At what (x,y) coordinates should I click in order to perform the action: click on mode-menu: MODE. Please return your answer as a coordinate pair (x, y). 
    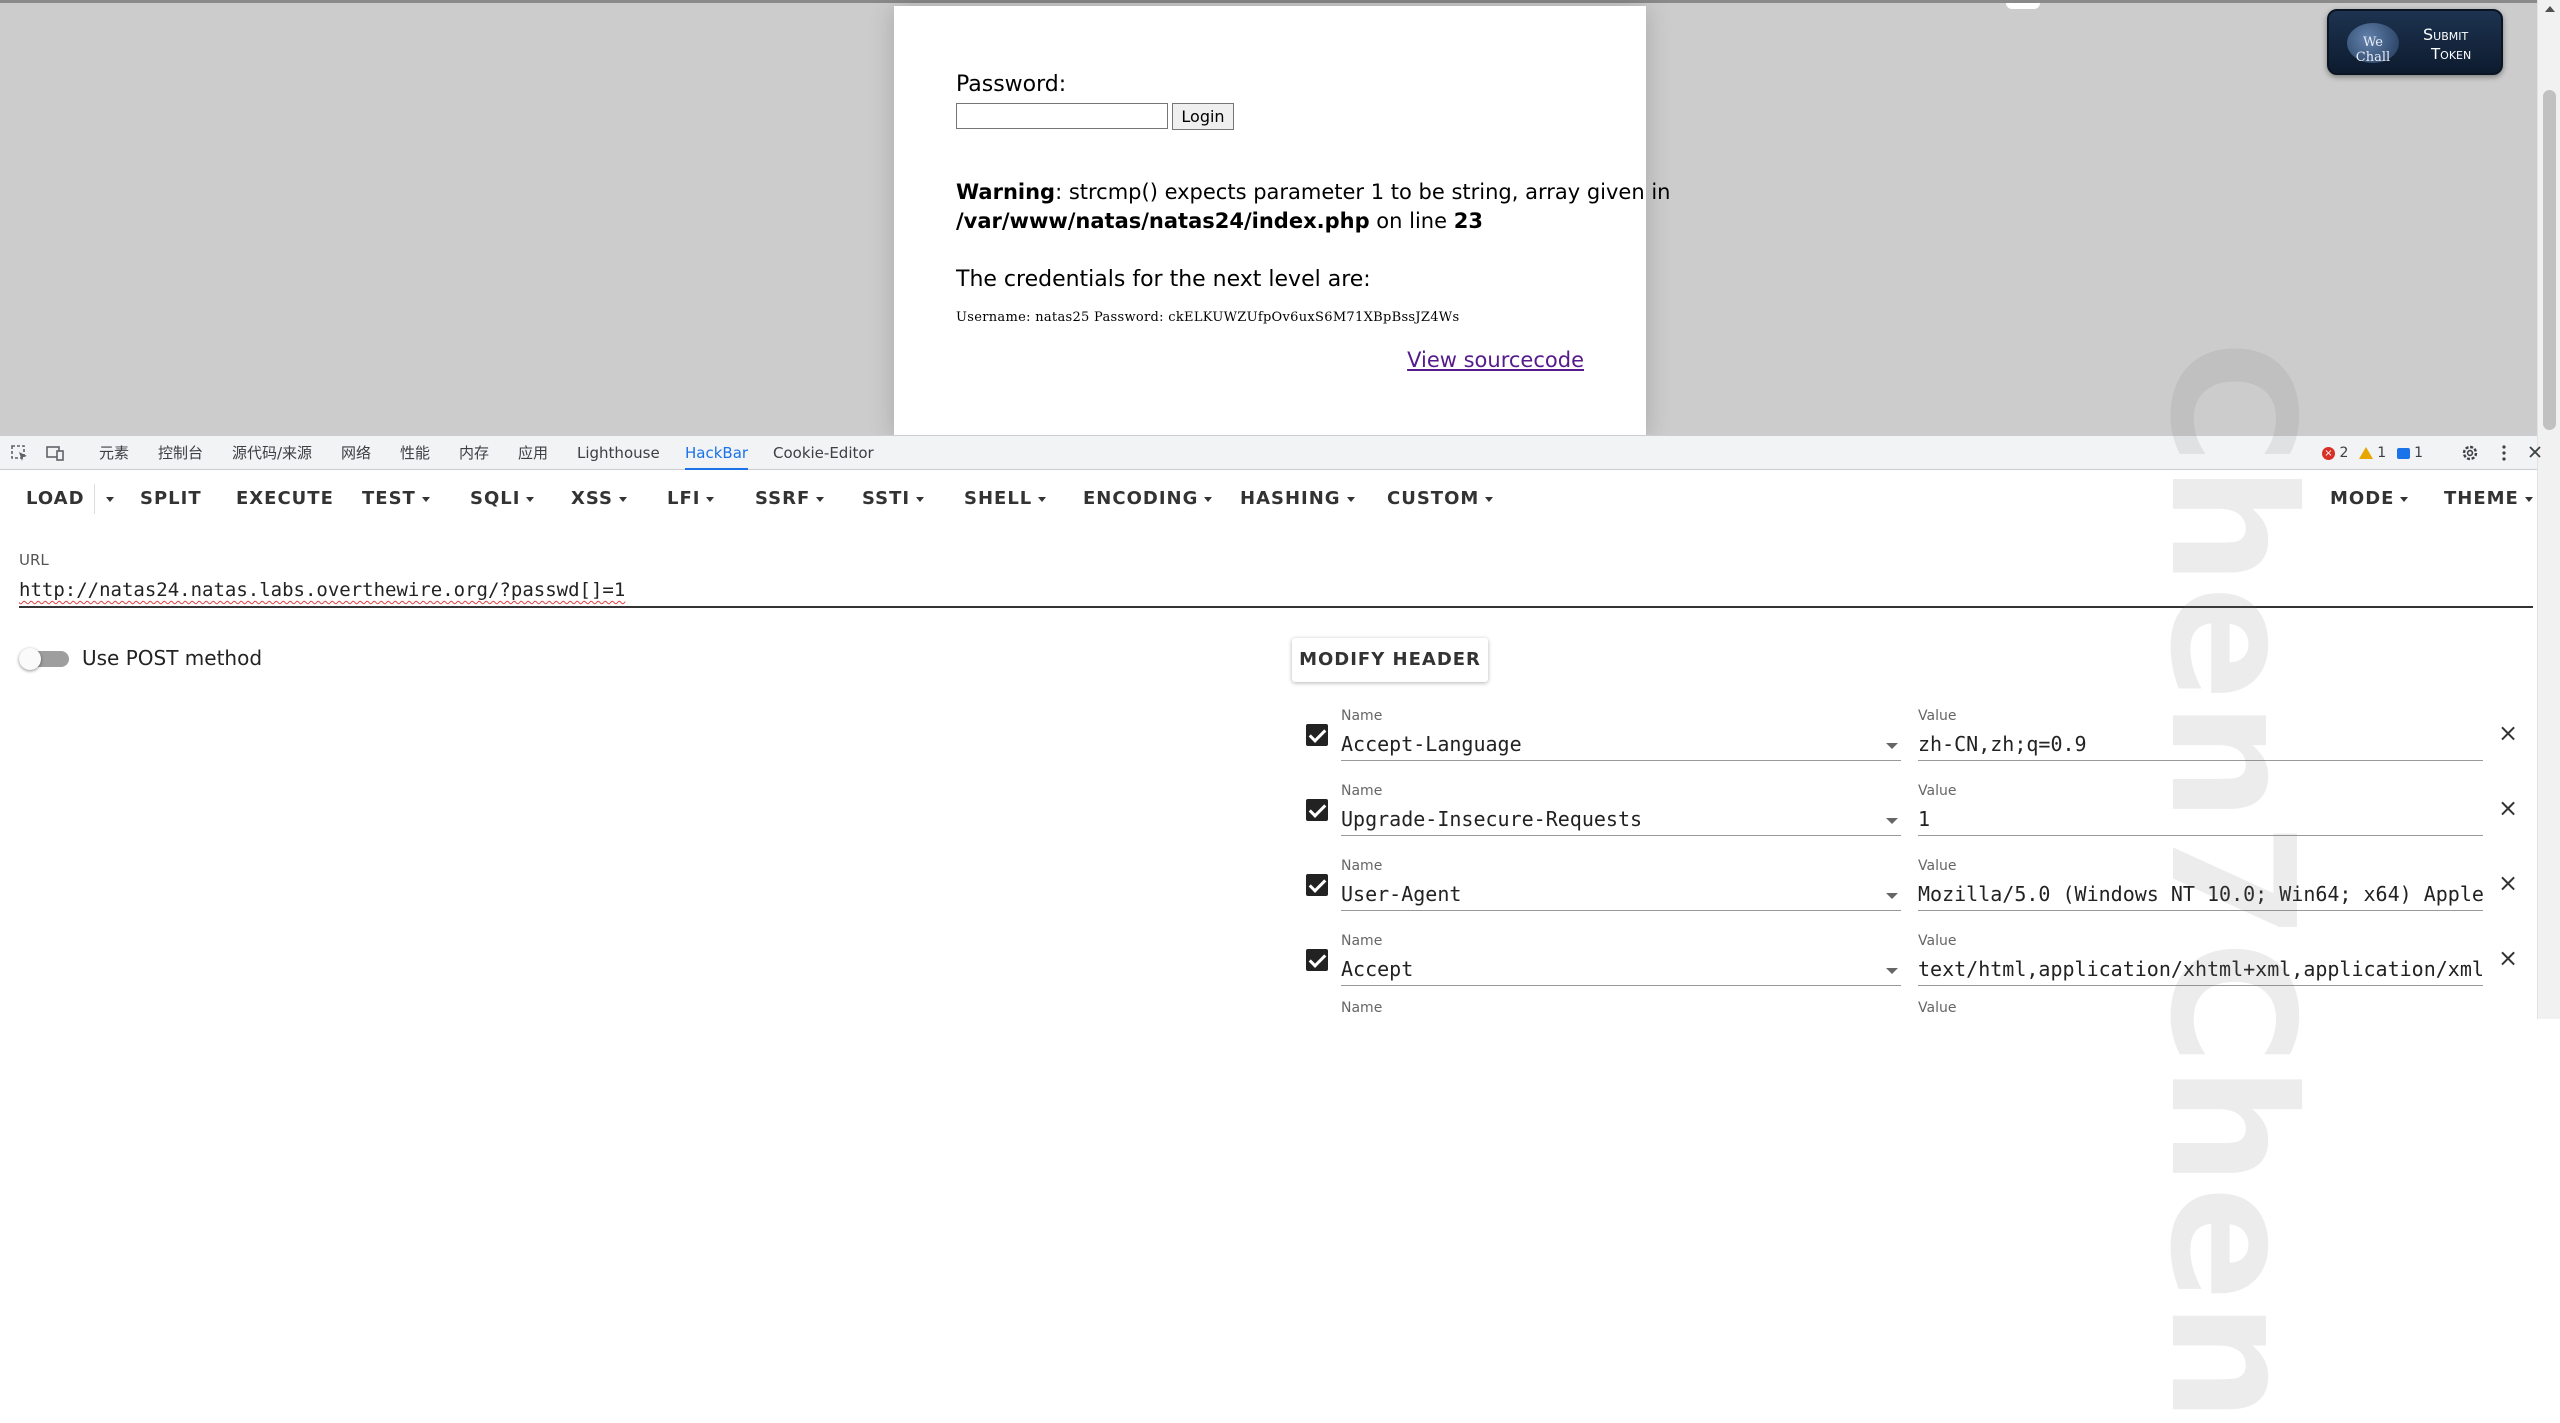
    Looking at the image, I should click on (2369, 499).